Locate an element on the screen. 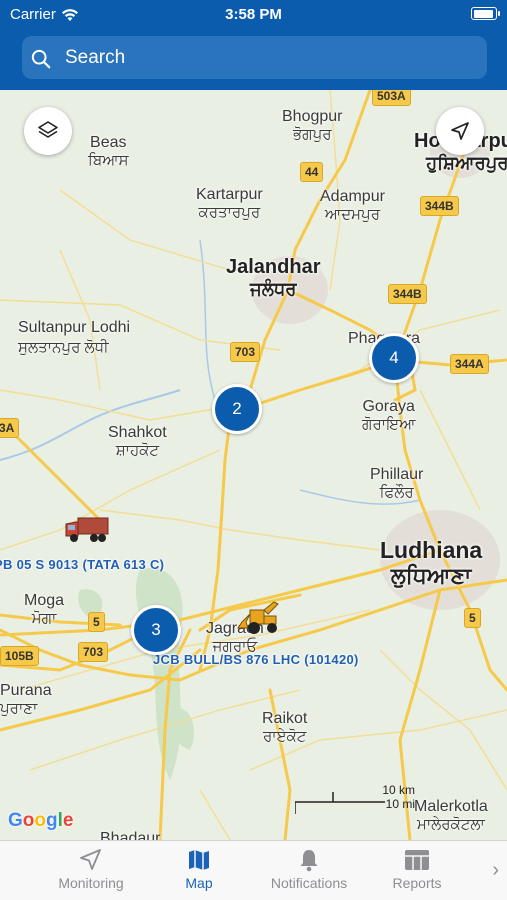  search-bar: Search is located at coordinates (254, 57).